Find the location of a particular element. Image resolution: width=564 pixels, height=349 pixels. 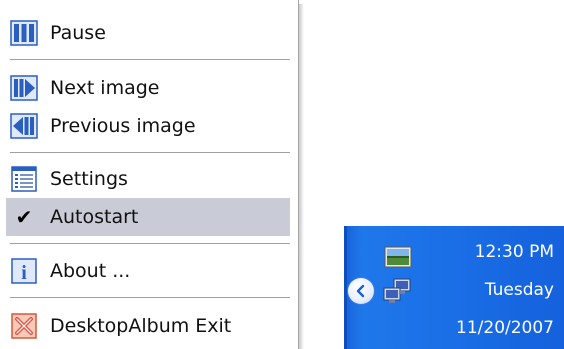

taskbar-notification-area: 12:30 PM Tuesday 11/20/2007 is located at coordinates (454, 287).